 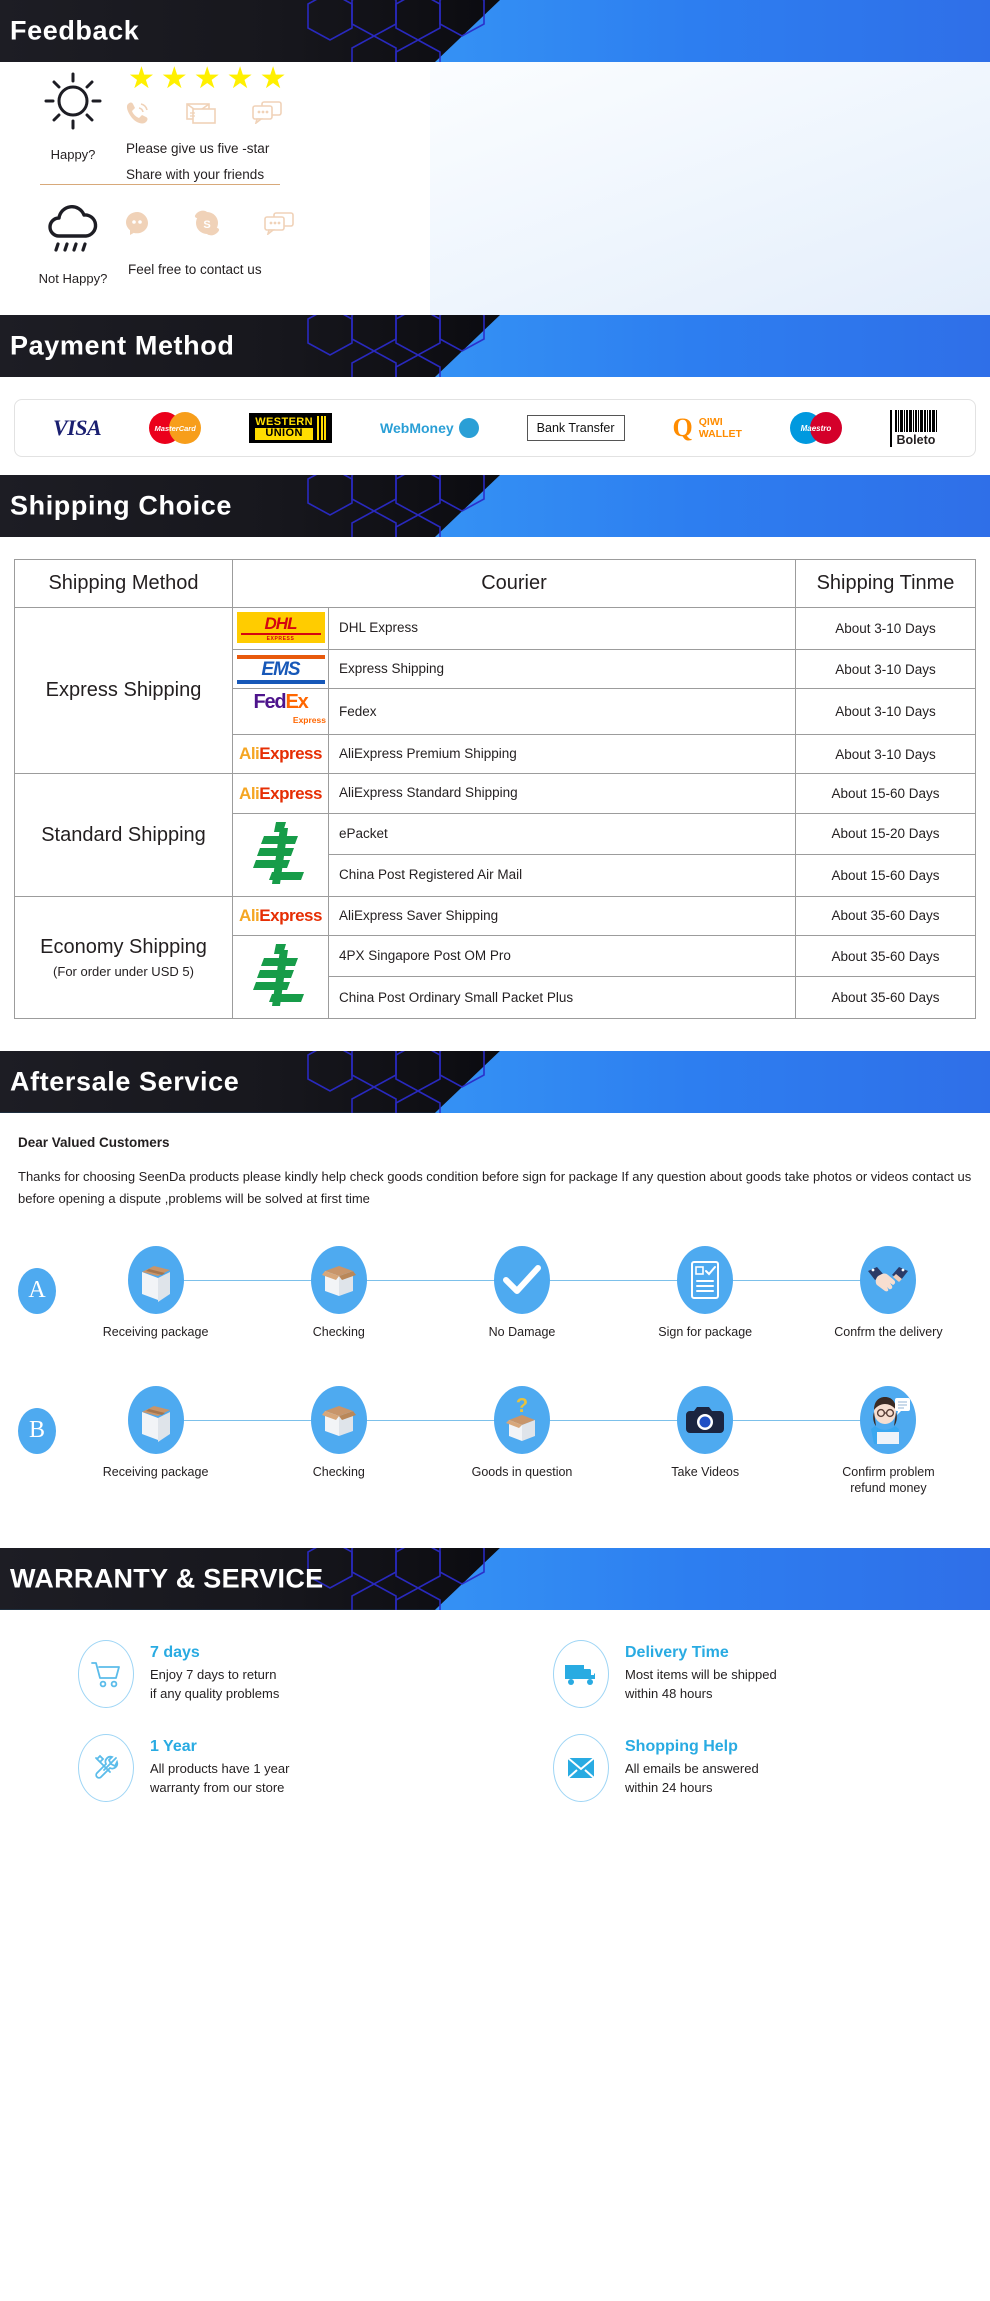 I want to click on flow-step: Confrm the delivery, so click(x=888, y=1292).